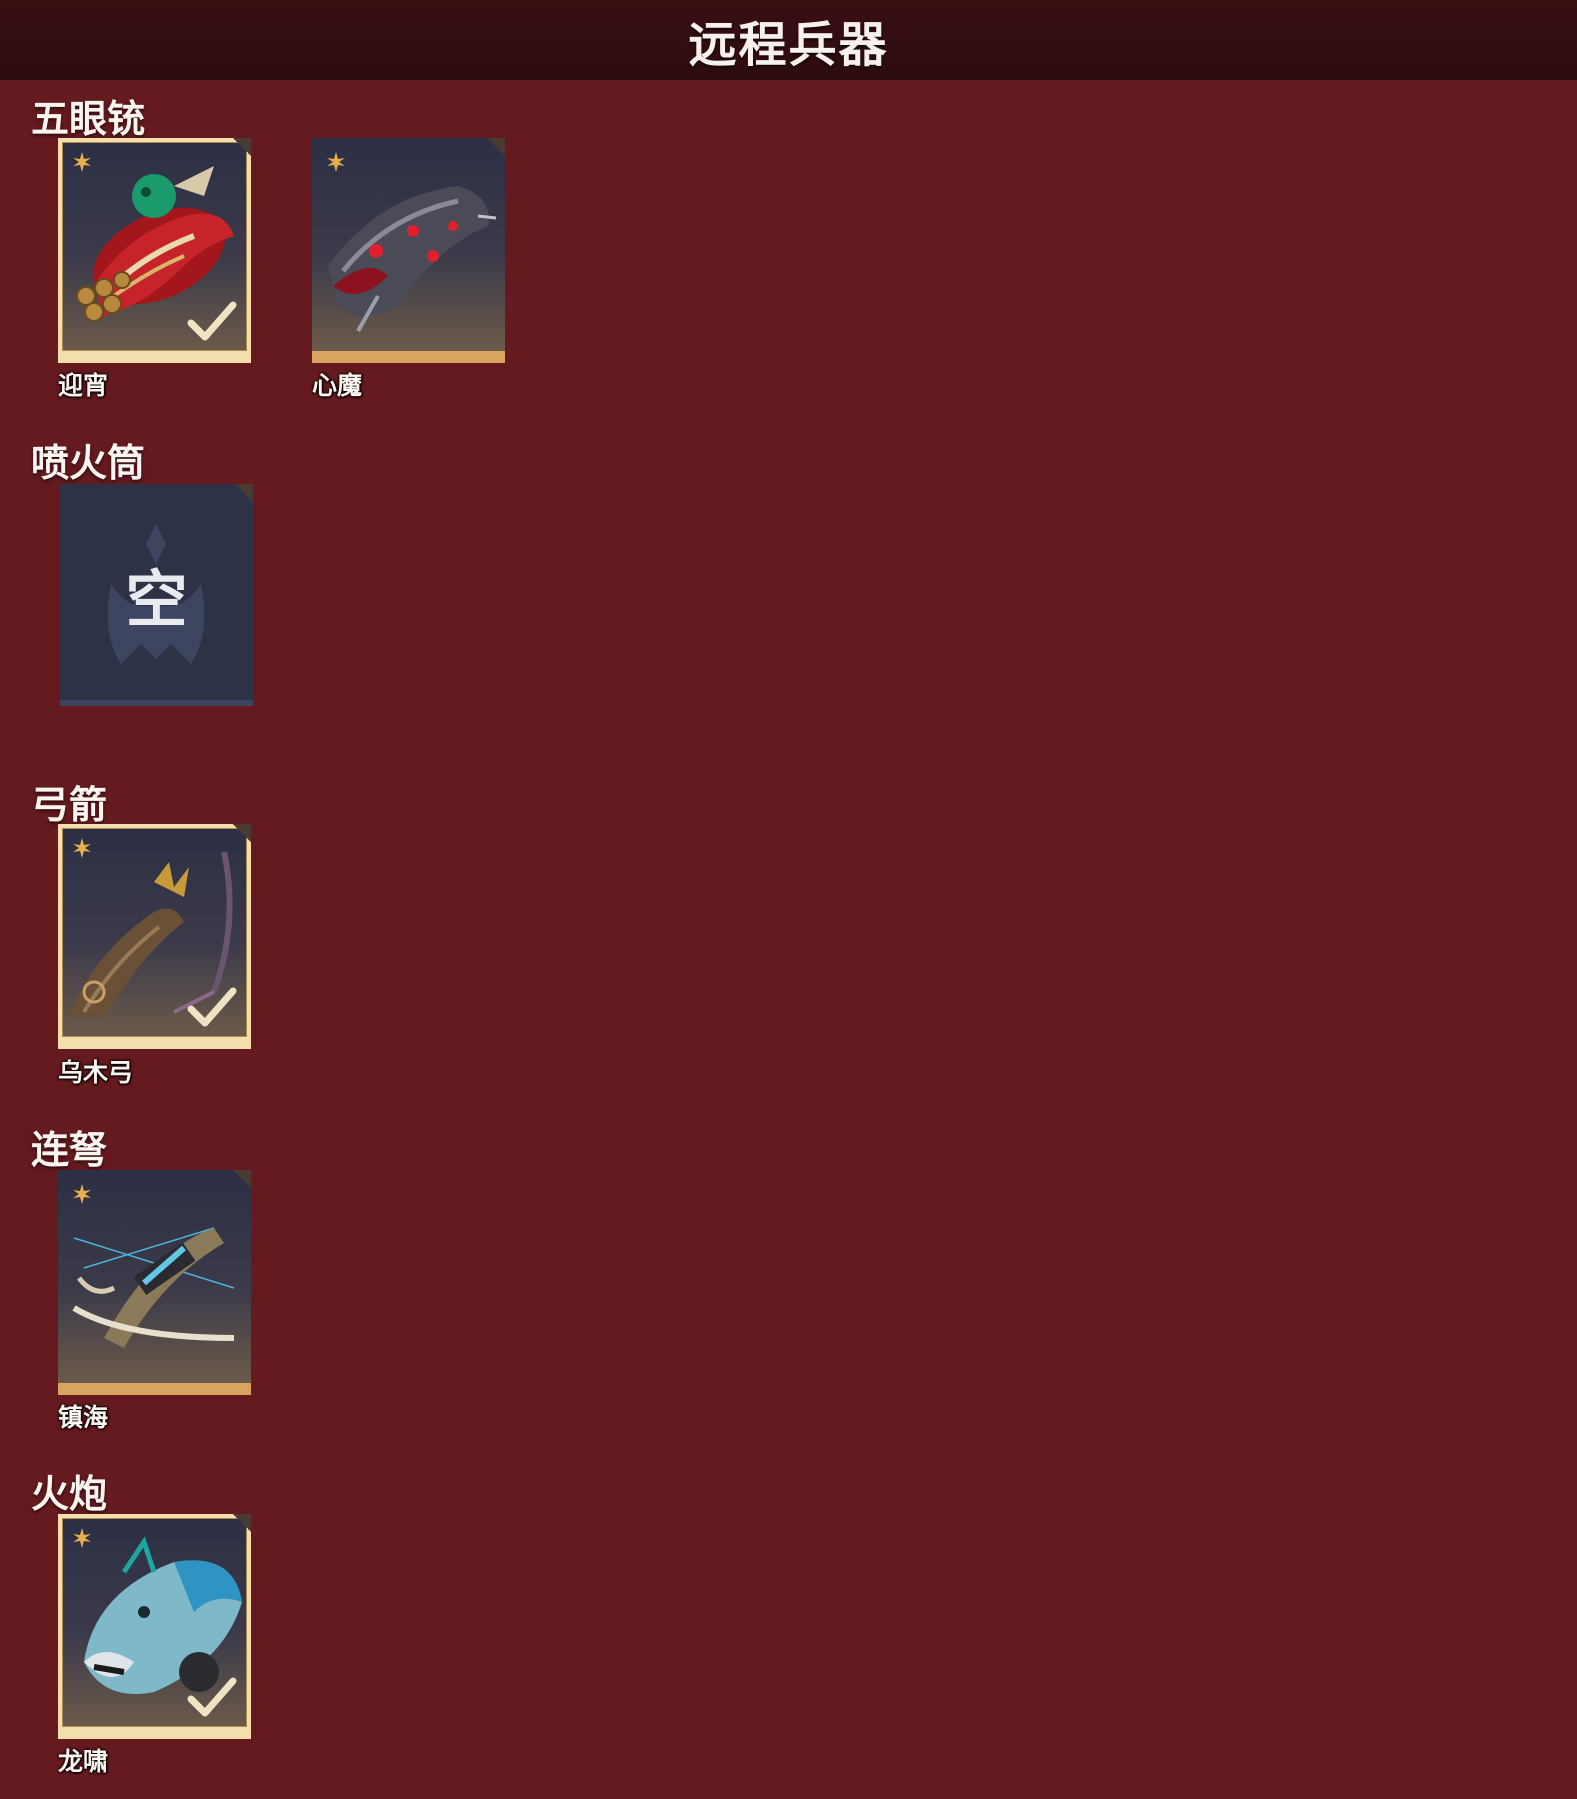 The width and height of the screenshot is (1577, 1799). What do you see at coordinates (153, 1287) in the screenshot?
I see `repeating-crossbow-icon` at bounding box center [153, 1287].